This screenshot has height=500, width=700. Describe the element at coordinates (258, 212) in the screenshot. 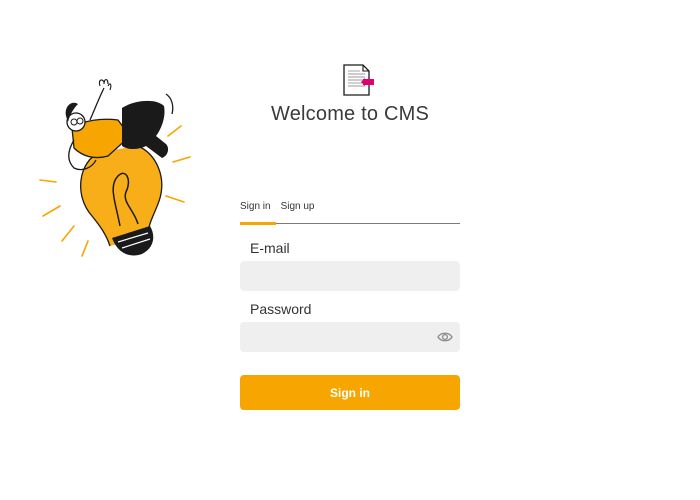

I see `tab-sign-in: Sign in` at that location.